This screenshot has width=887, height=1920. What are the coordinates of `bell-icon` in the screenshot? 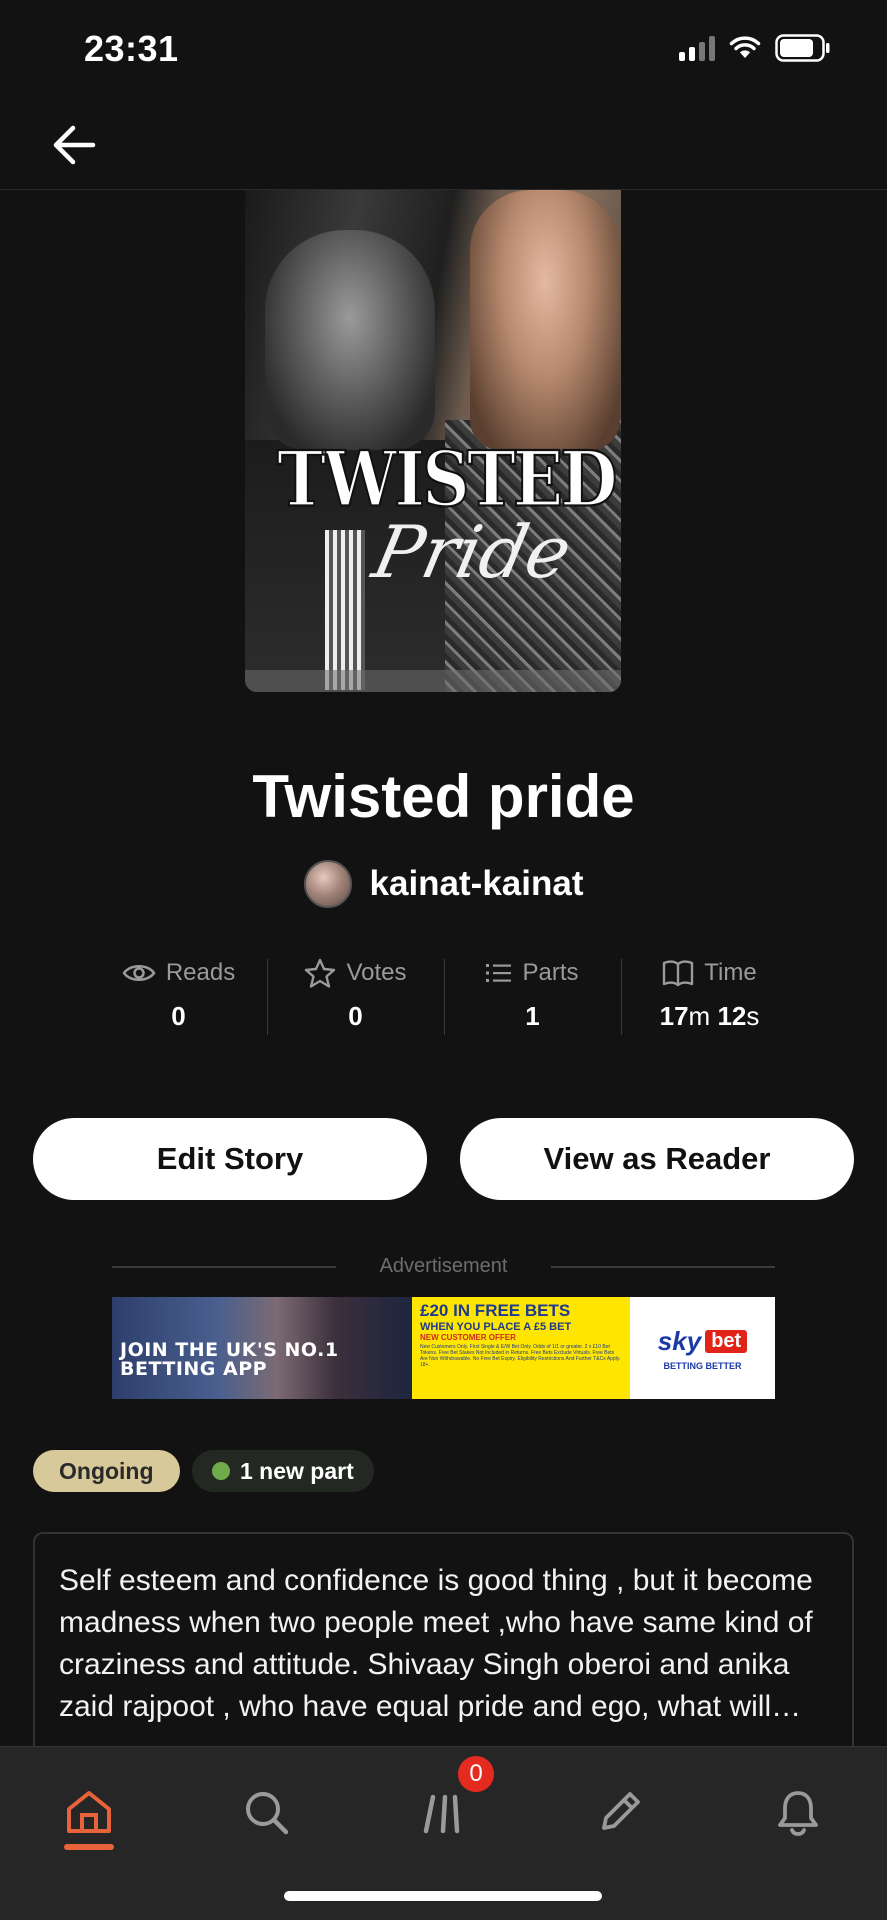 It's located at (798, 1813).